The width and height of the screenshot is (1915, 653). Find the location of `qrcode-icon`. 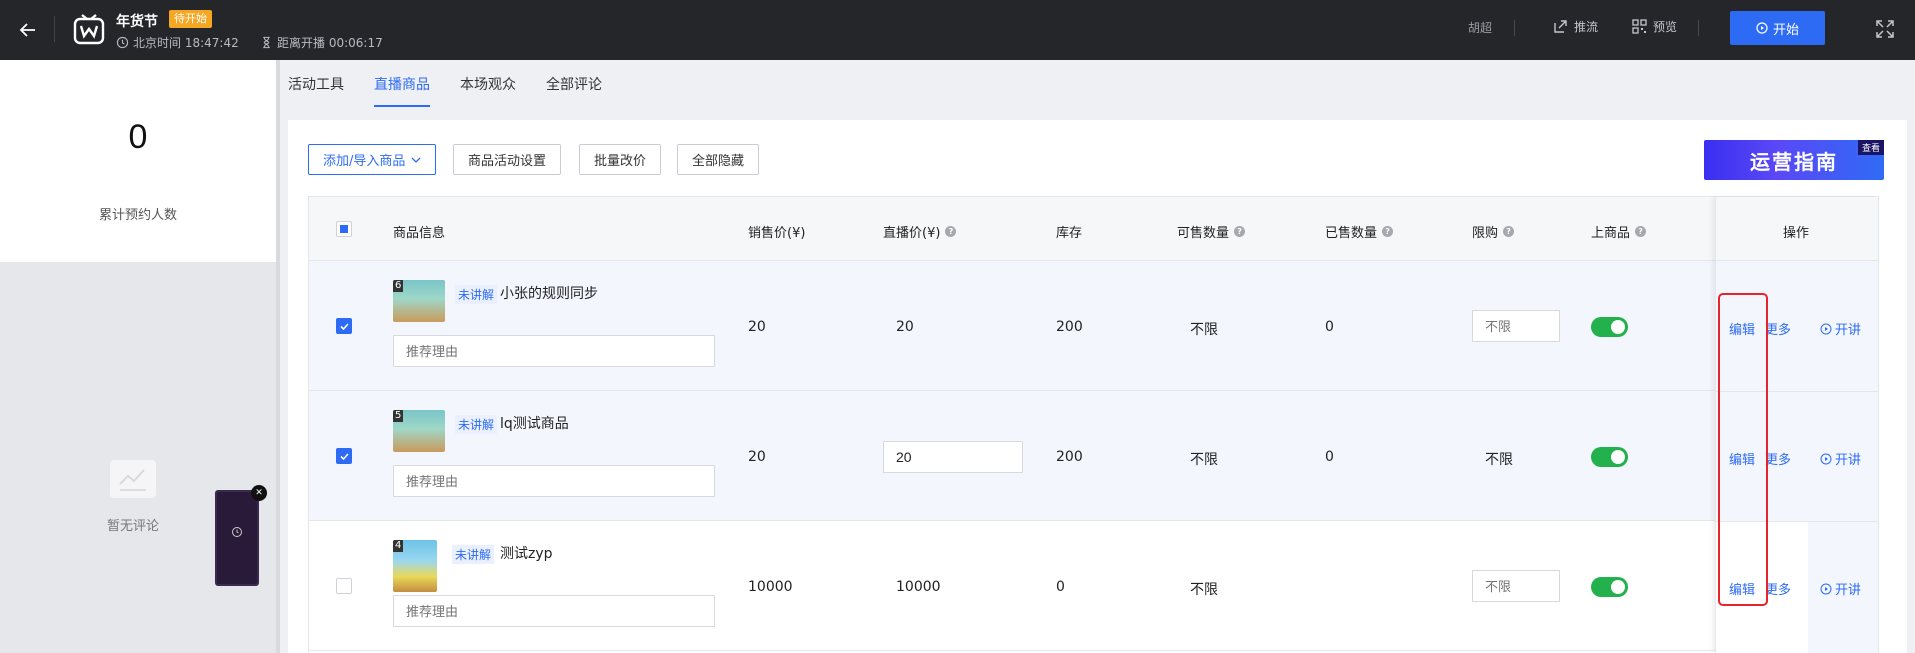

qrcode-icon is located at coordinates (1639, 26).